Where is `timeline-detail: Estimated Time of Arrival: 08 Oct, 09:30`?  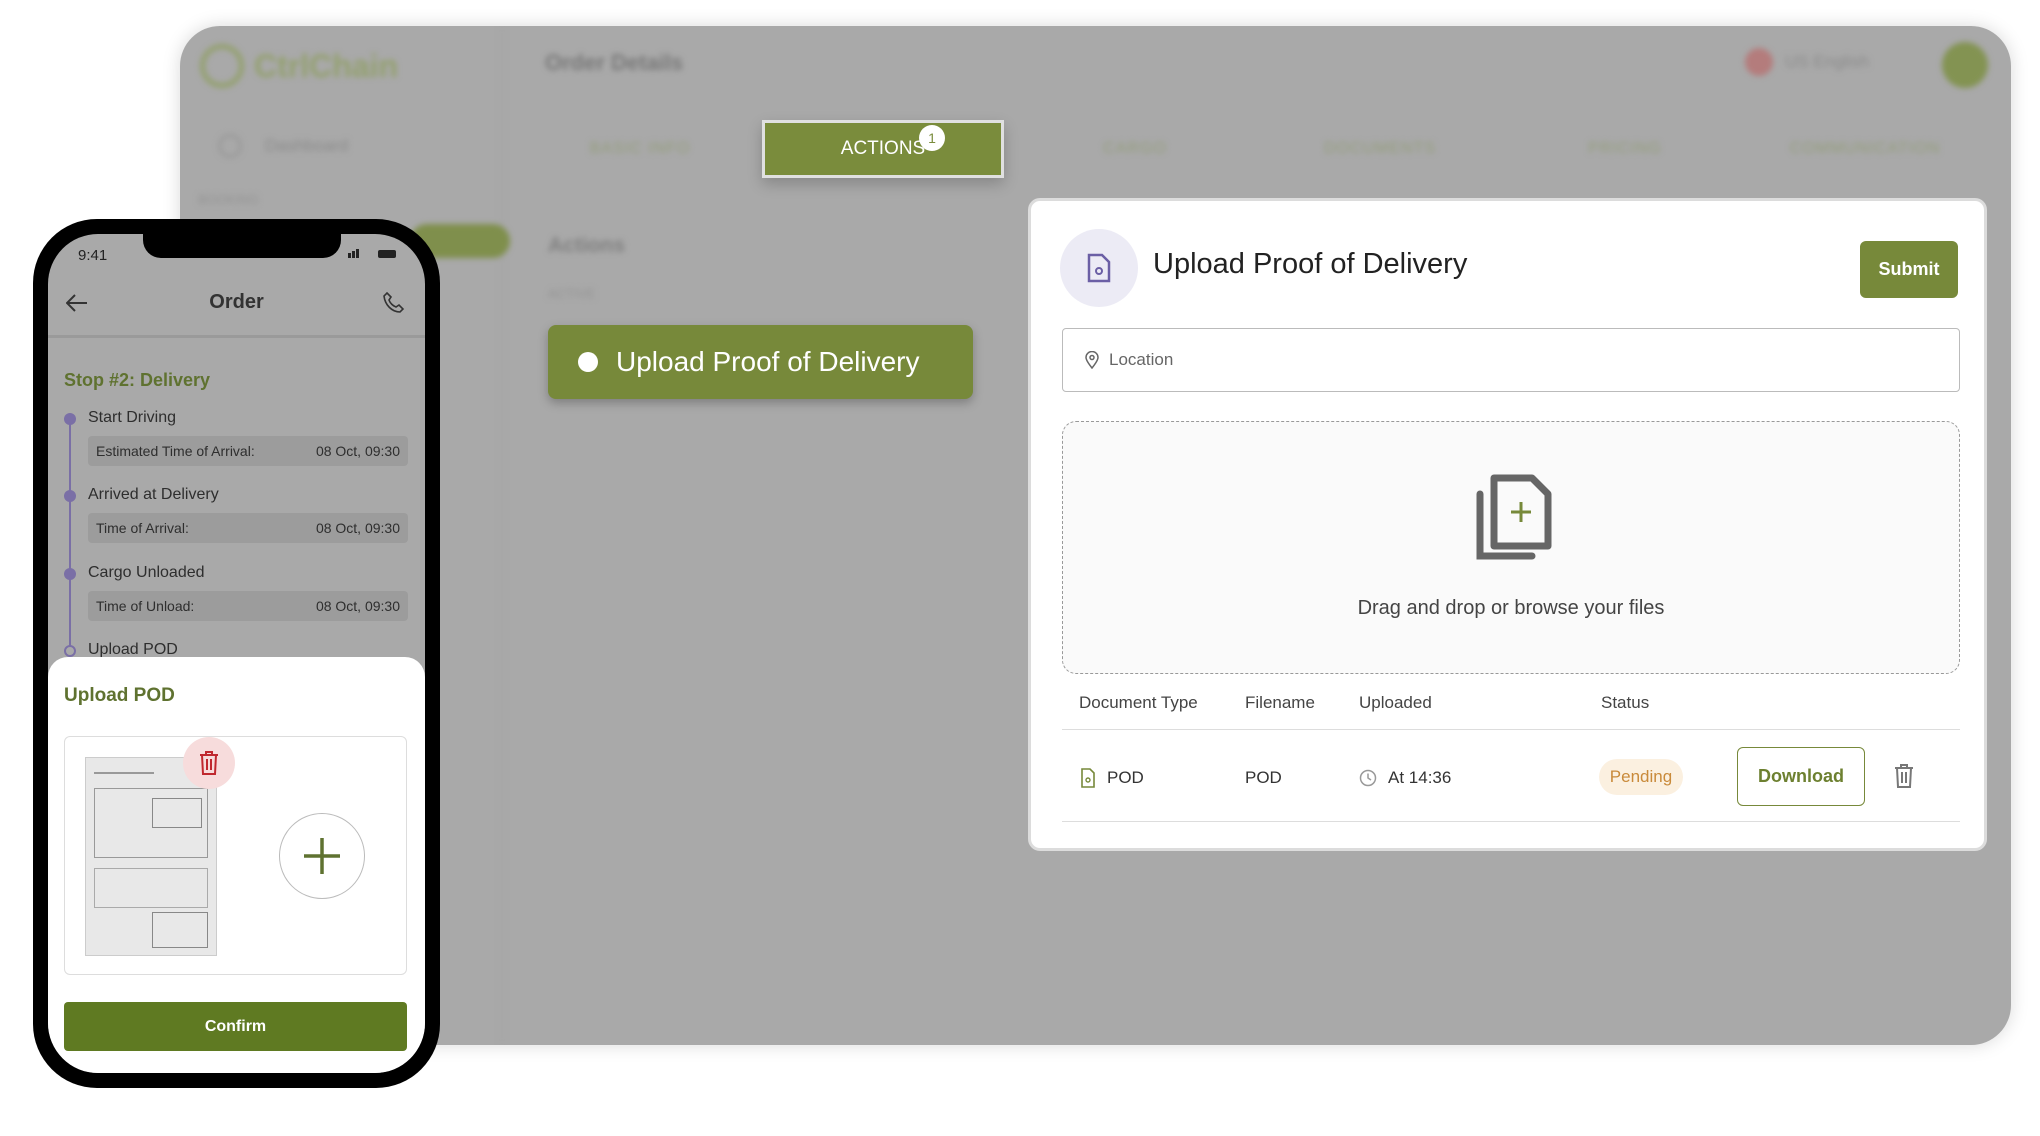
timeline-detail: Estimated Time of Arrival: 08 Oct, 09:30 is located at coordinates (248, 451).